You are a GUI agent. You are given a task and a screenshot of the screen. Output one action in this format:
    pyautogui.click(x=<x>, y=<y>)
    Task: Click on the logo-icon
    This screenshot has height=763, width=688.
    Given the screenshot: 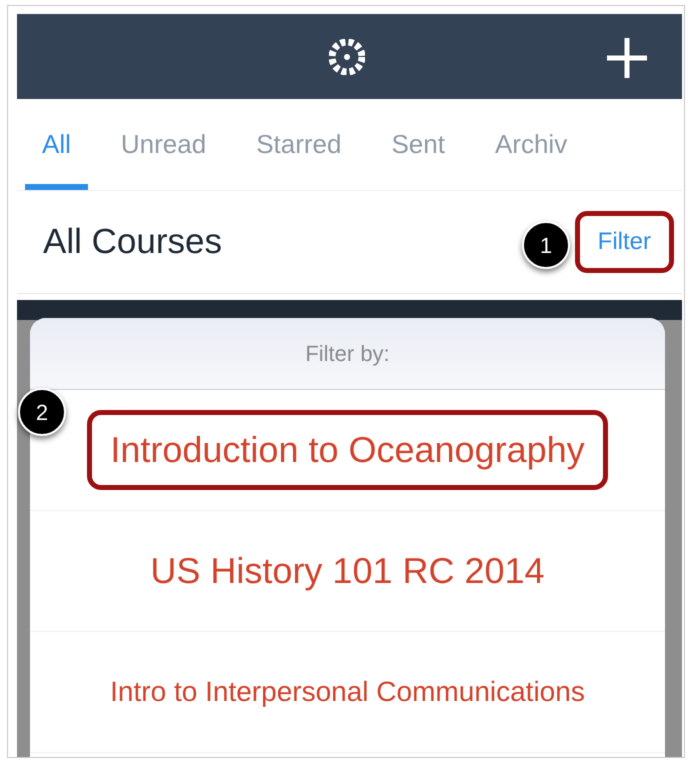 What is the action you would take?
    pyautogui.click(x=347, y=57)
    